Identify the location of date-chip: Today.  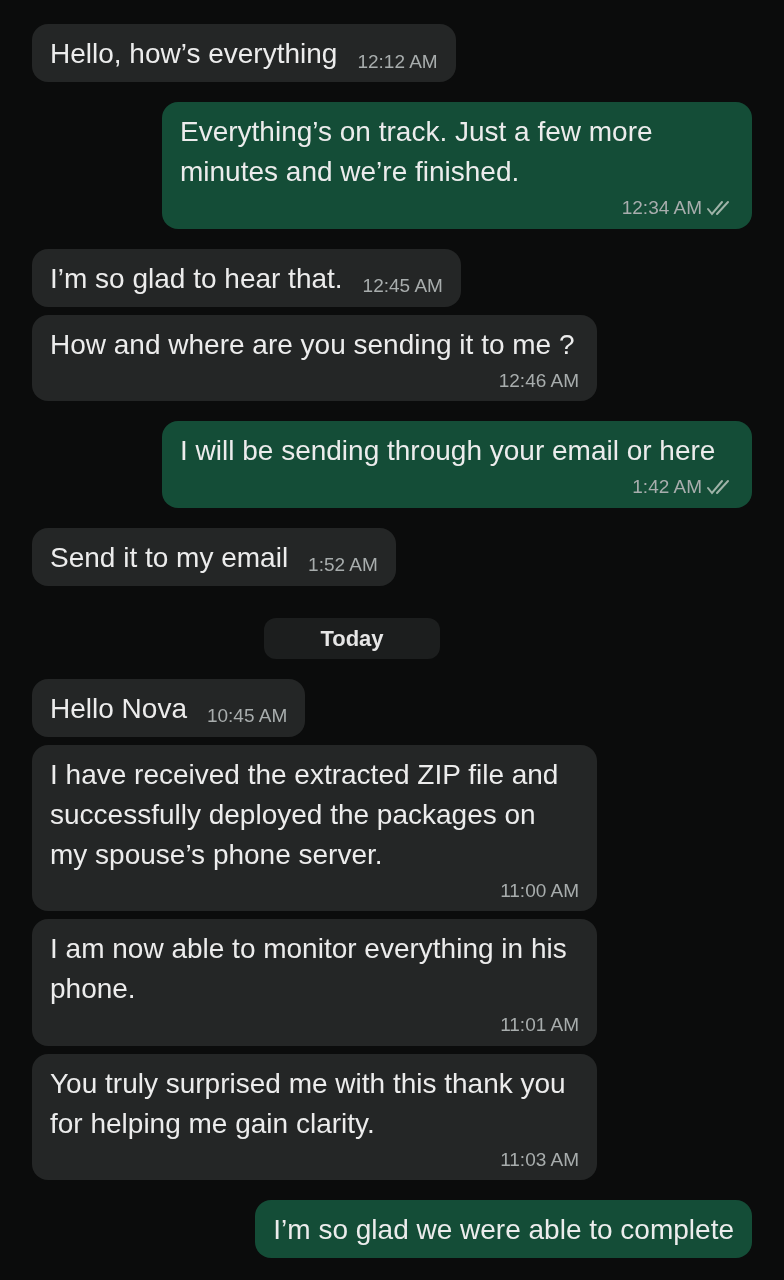
(352, 638).